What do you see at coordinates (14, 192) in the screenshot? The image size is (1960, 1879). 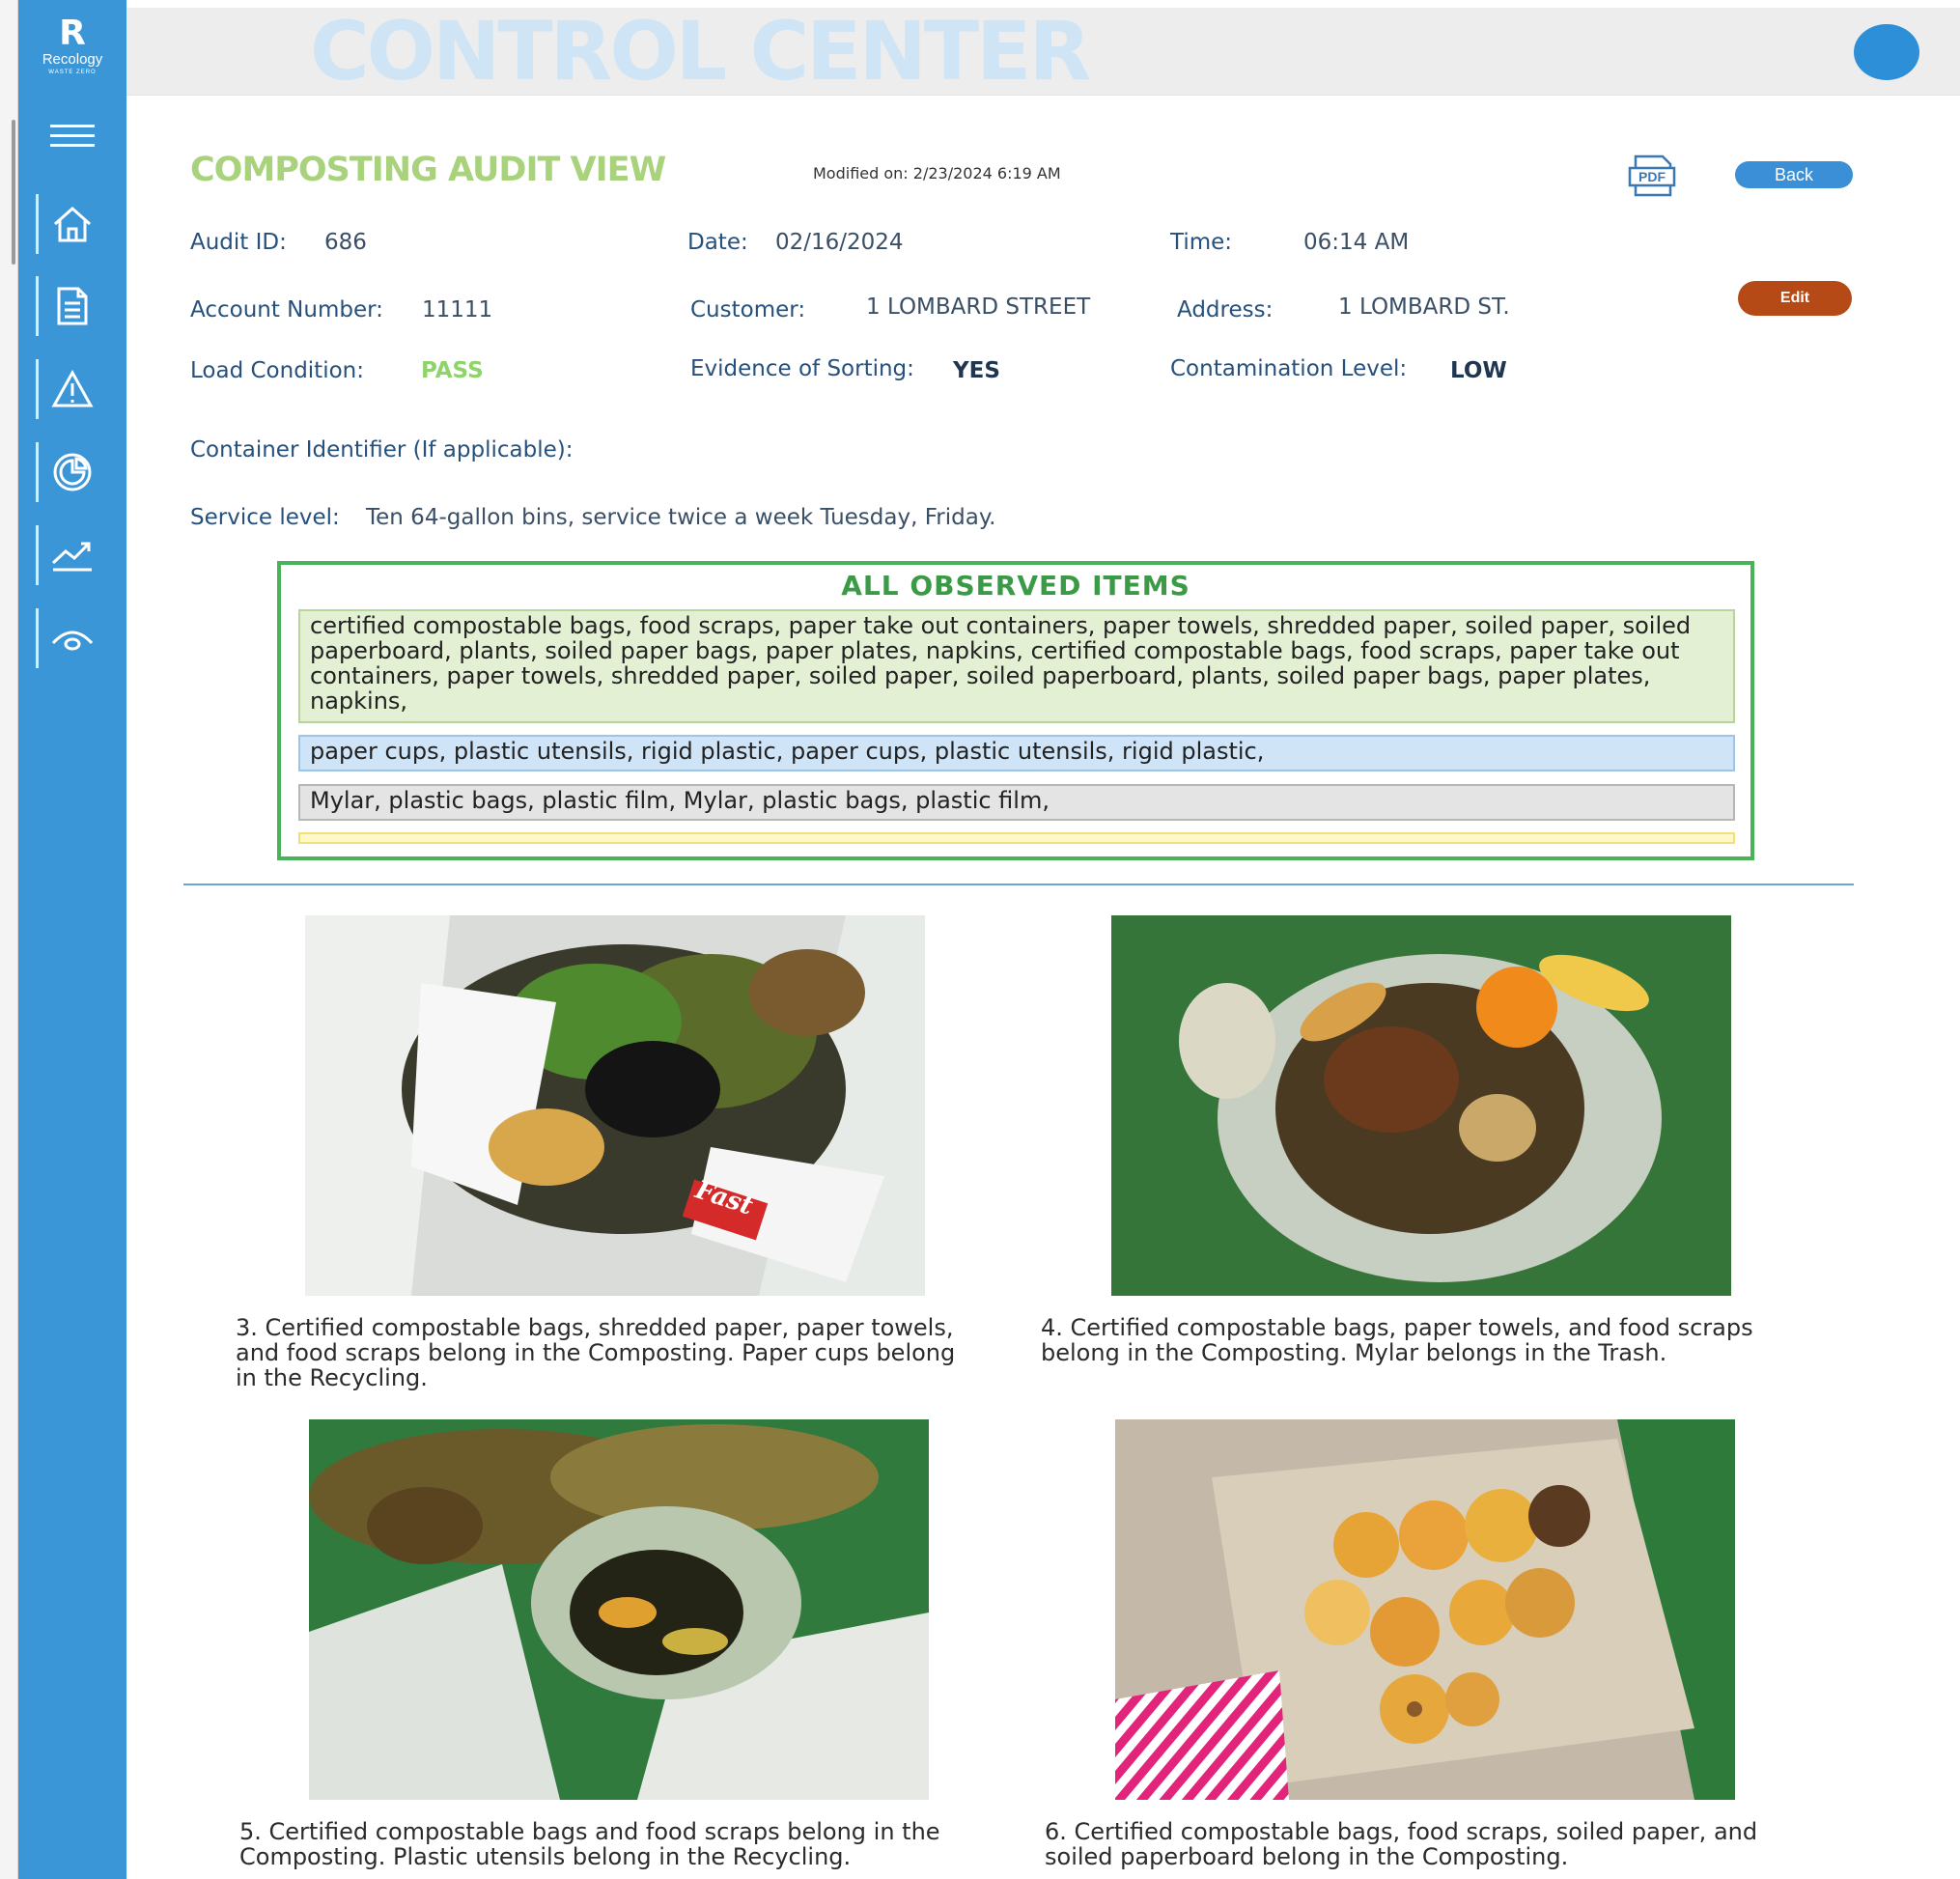 I see `scrollbar-thumb` at bounding box center [14, 192].